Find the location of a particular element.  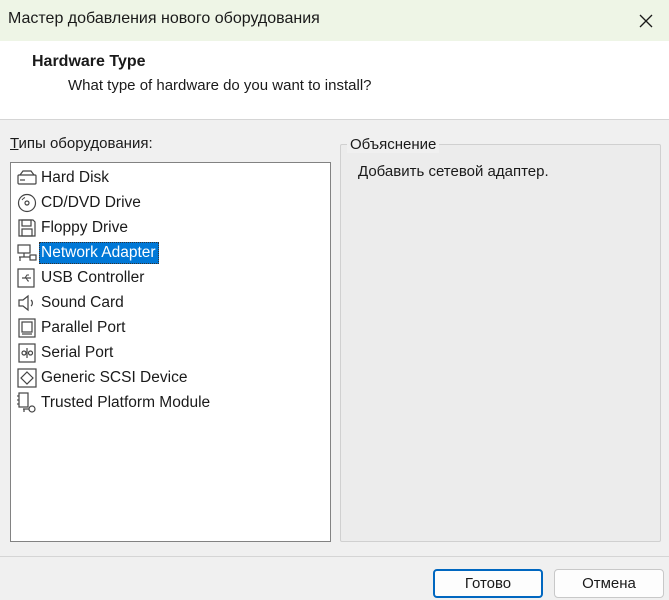

scsi-icon is located at coordinates (27, 378).